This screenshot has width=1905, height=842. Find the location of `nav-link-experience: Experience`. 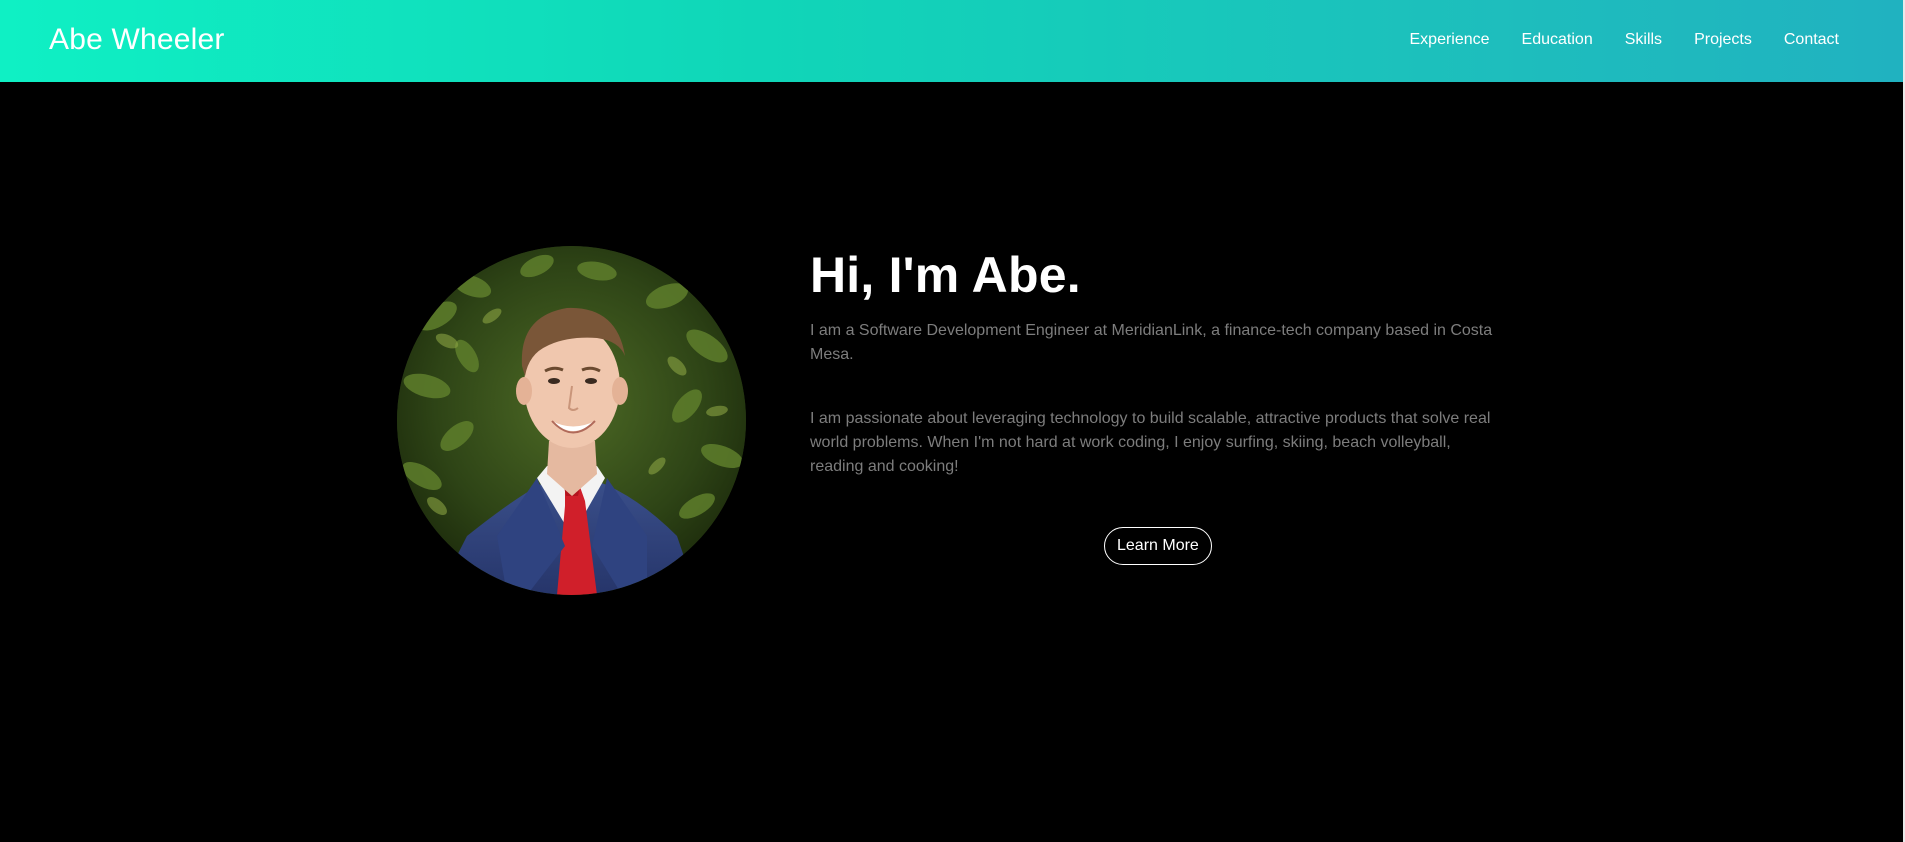

nav-link-experience: Experience is located at coordinates (1450, 40).